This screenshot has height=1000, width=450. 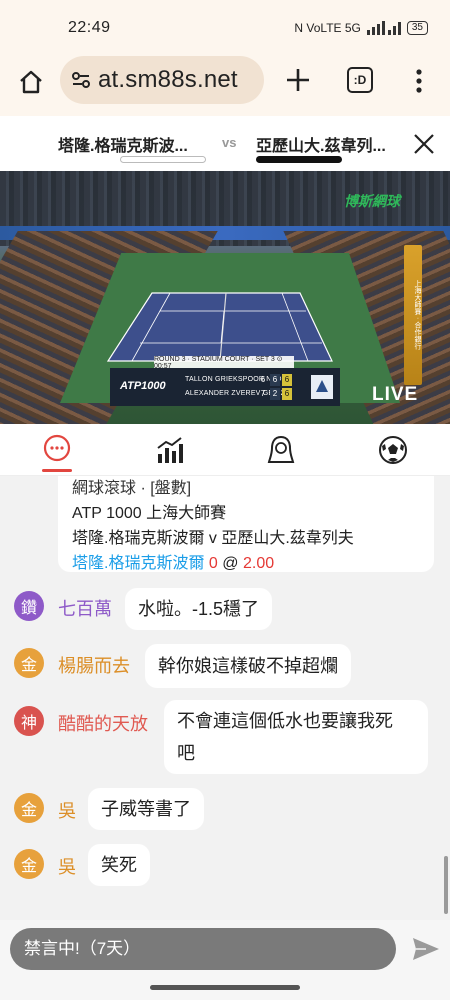 What do you see at coordinates (327, 28) in the screenshot?
I see `network-indicators: N VoLTE 5G` at bounding box center [327, 28].